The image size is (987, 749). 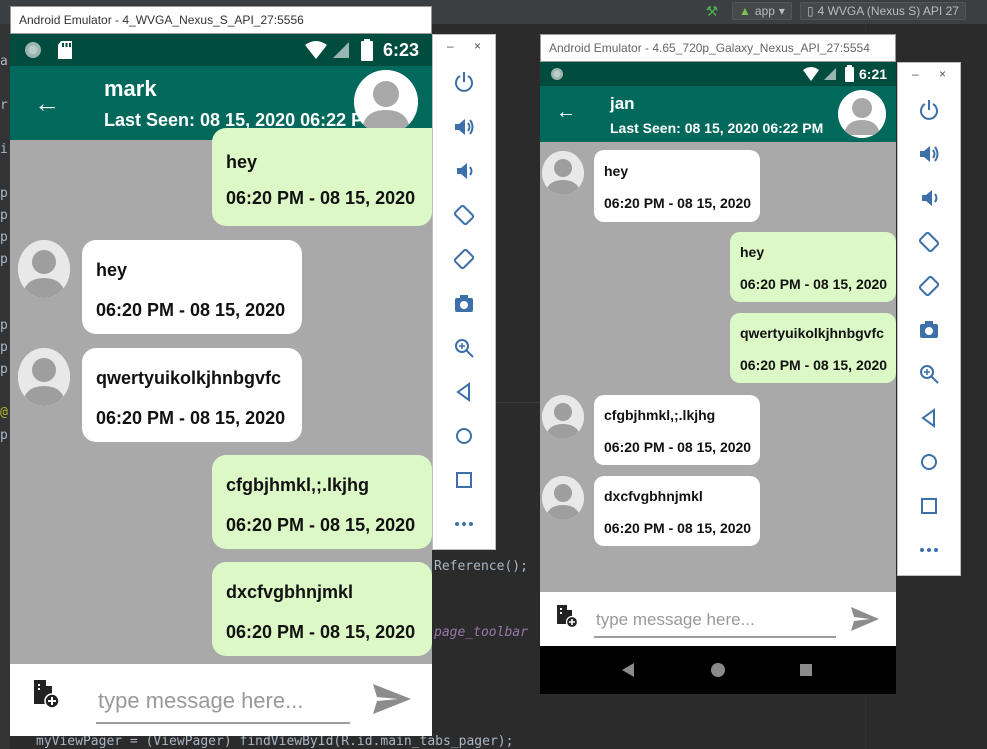 What do you see at coordinates (33, 50) in the screenshot?
I see `app-notification-icon` at bounding box center [33, 50].